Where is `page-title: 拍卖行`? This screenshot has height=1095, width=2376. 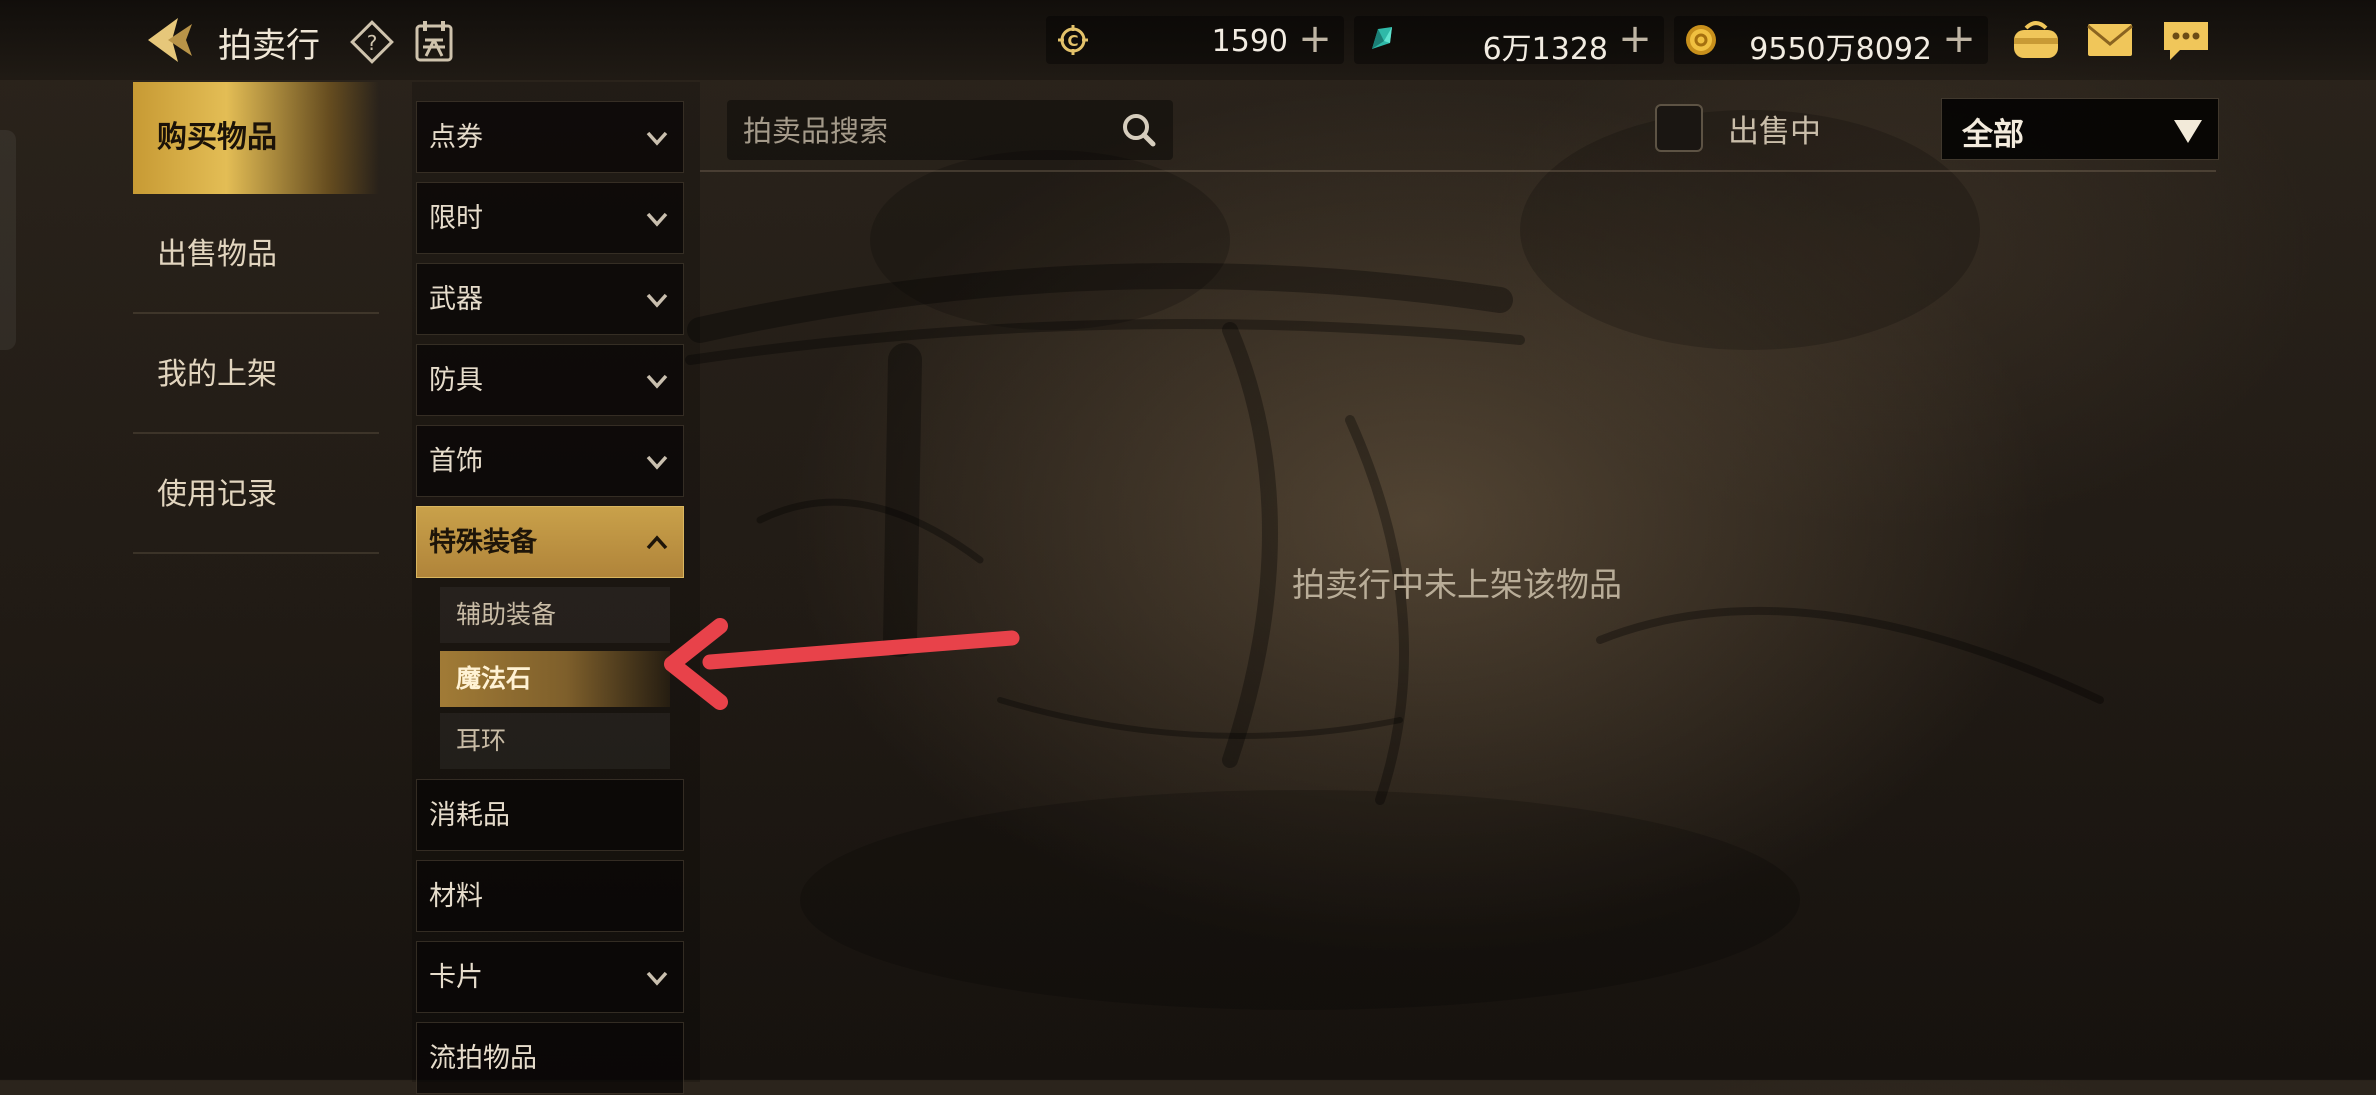 page-title: 拍卖行 is located at coordinates (269, 46).